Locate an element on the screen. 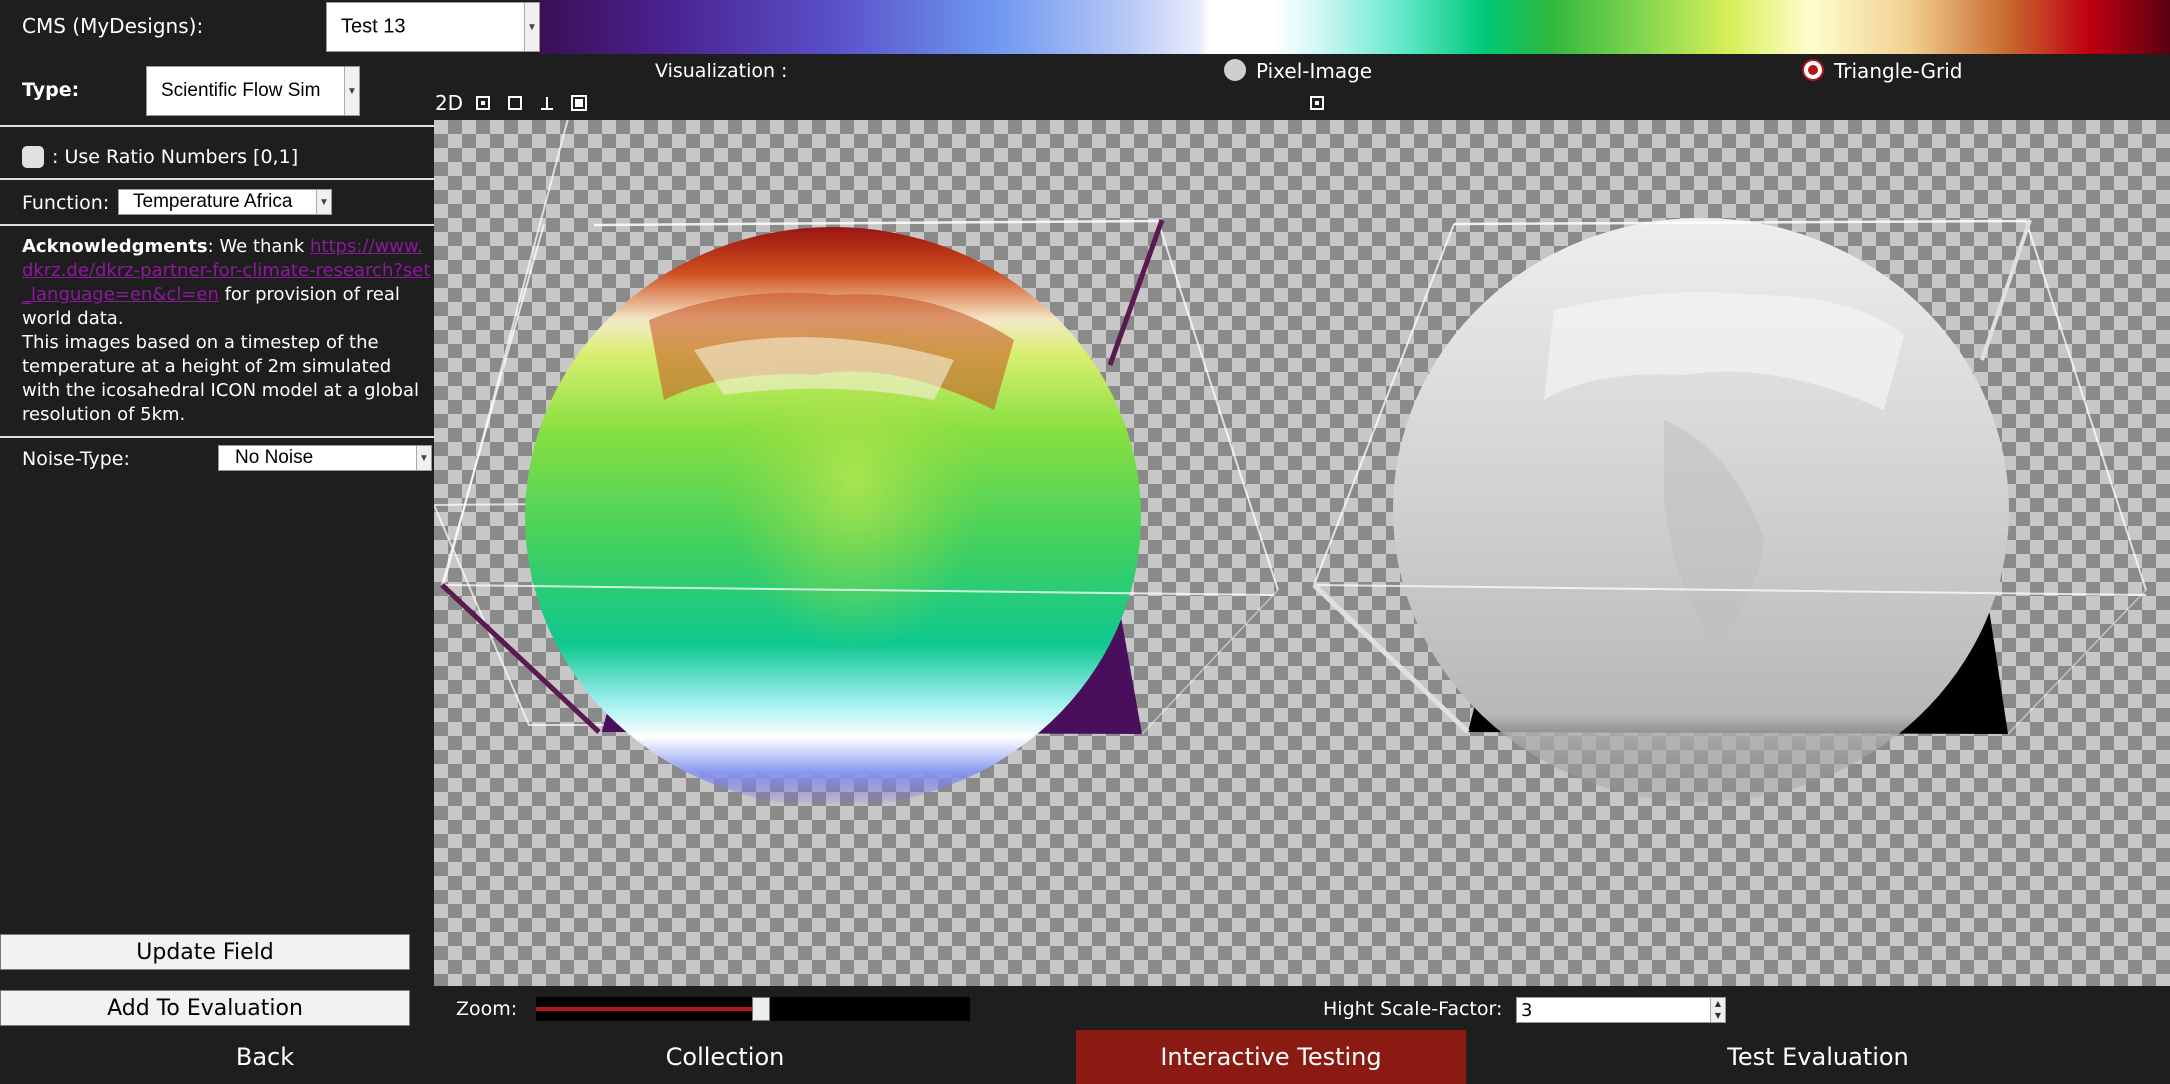  triangle-grid-label: Triangle-Grid is located at coordinates (1898, 71).